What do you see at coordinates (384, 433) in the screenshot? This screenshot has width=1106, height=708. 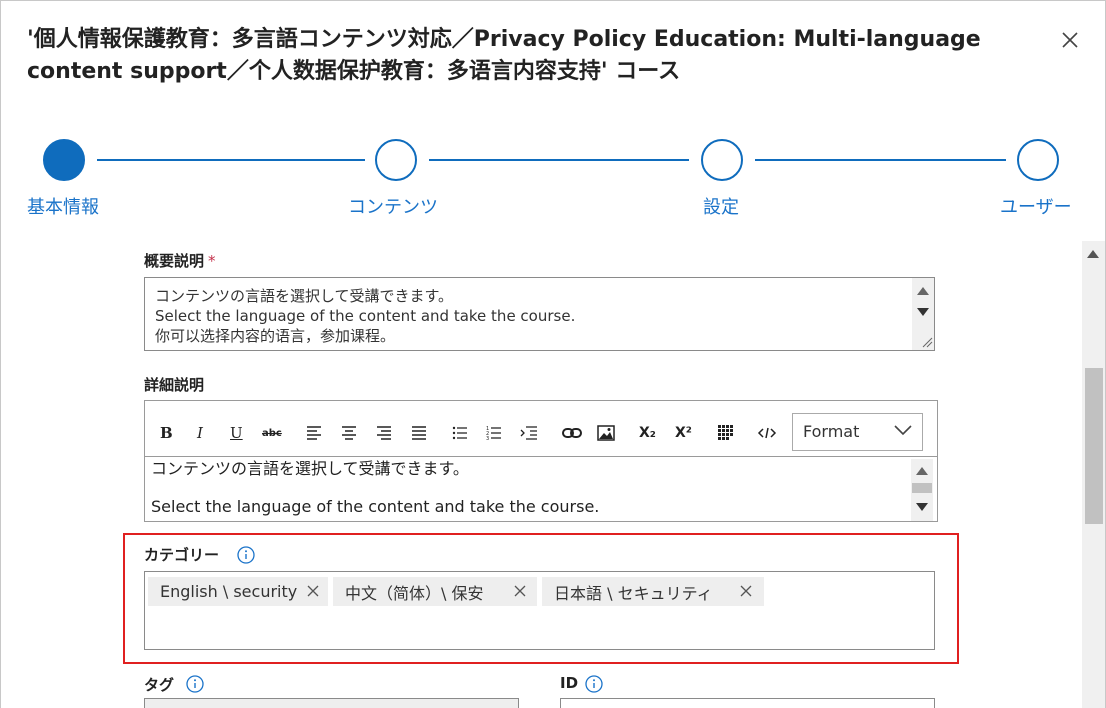 I see `align-right-icon` at bounding box center [384, 433].